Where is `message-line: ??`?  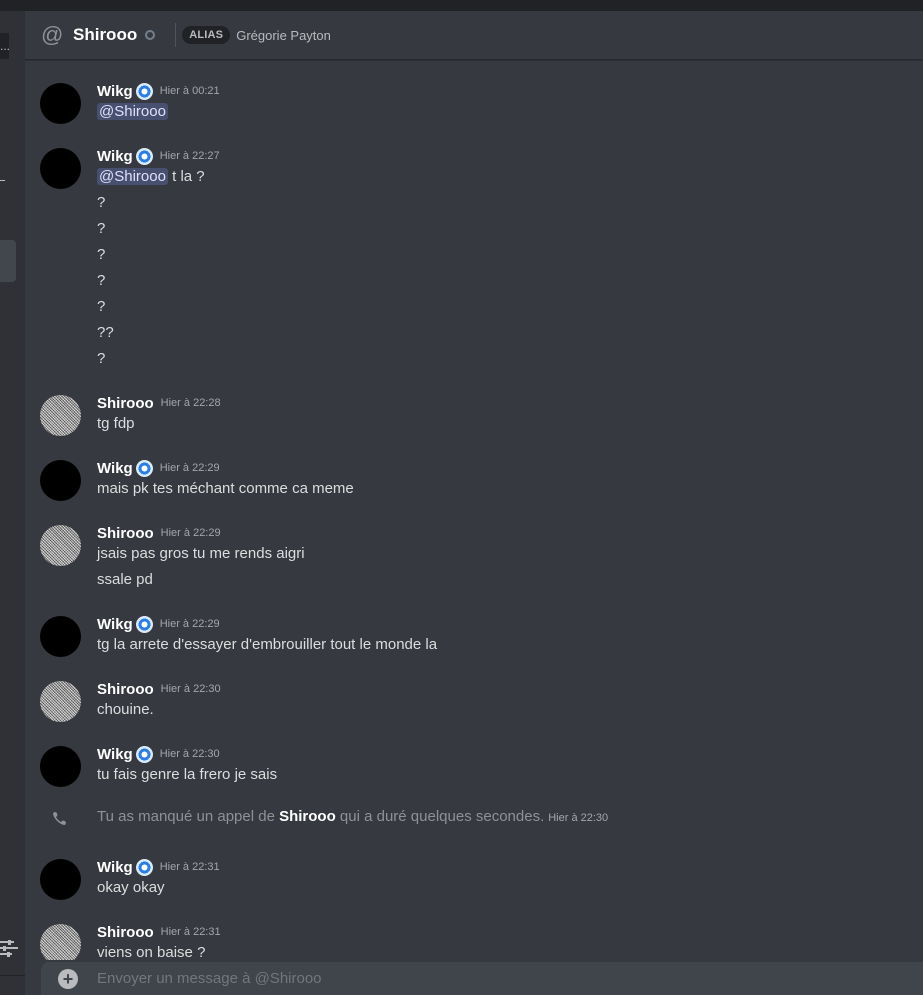
message-line: ?? is located at coordinates (105, 332).